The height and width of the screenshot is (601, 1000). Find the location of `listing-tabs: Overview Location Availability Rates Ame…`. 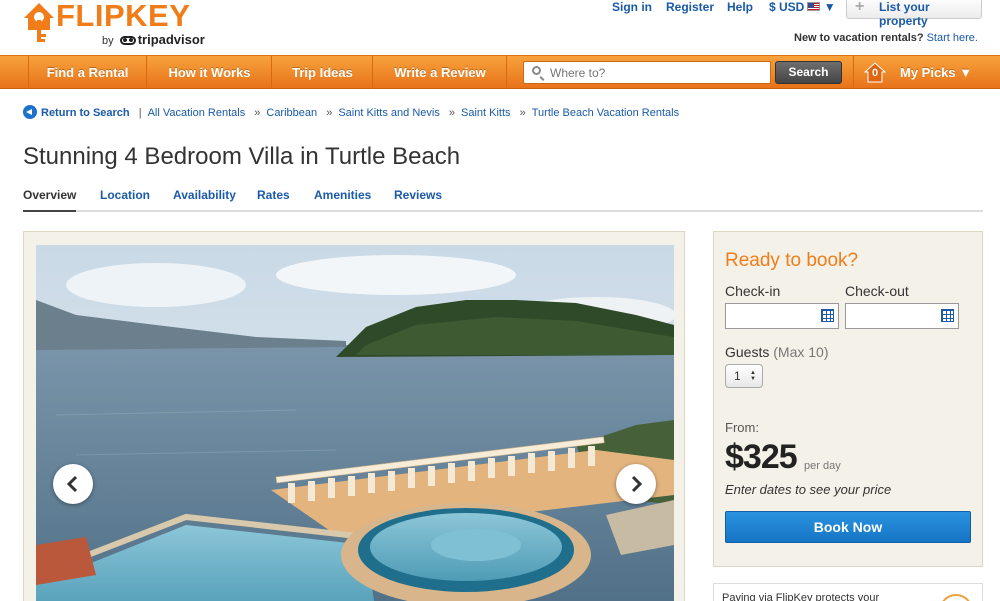

listing-tabs: Overview Location Availability Rates Ame… is located at coordinates (503, 200).